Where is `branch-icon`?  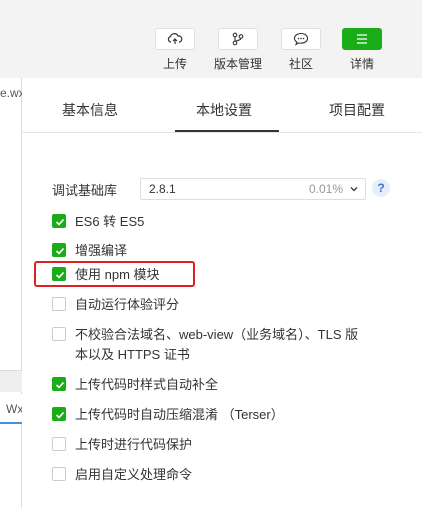 branch-icon is located at coordinates (238, 39).